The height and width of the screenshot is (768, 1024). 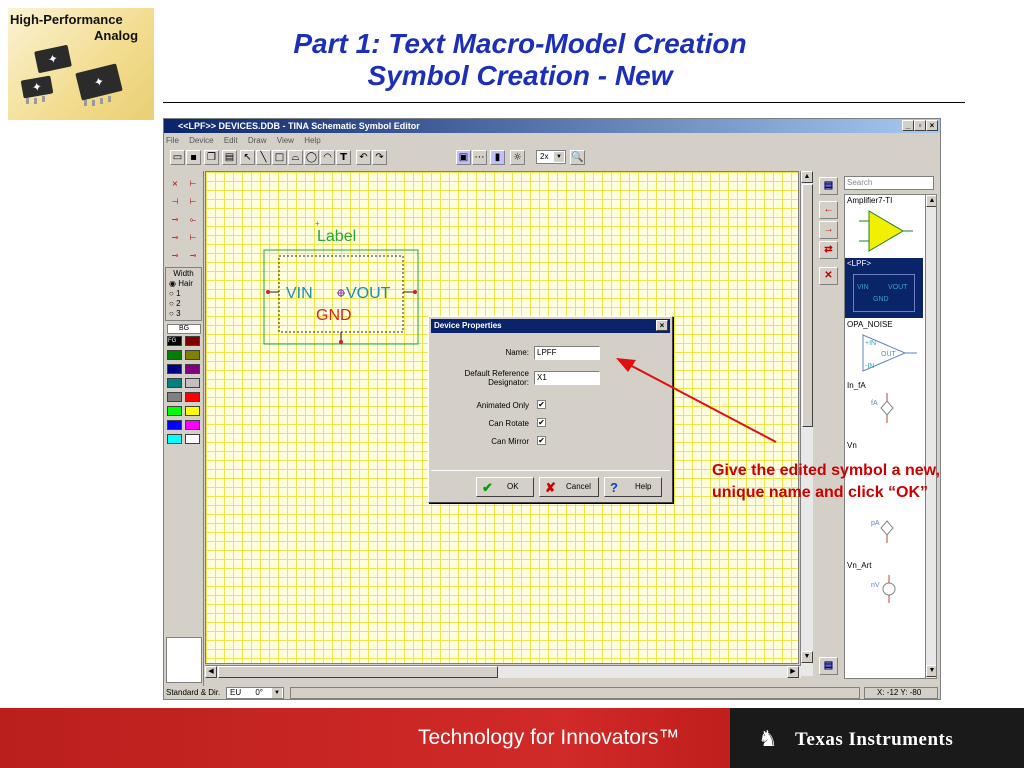 I want to click on redo-icon: ↷, so click(x=379, y=157).